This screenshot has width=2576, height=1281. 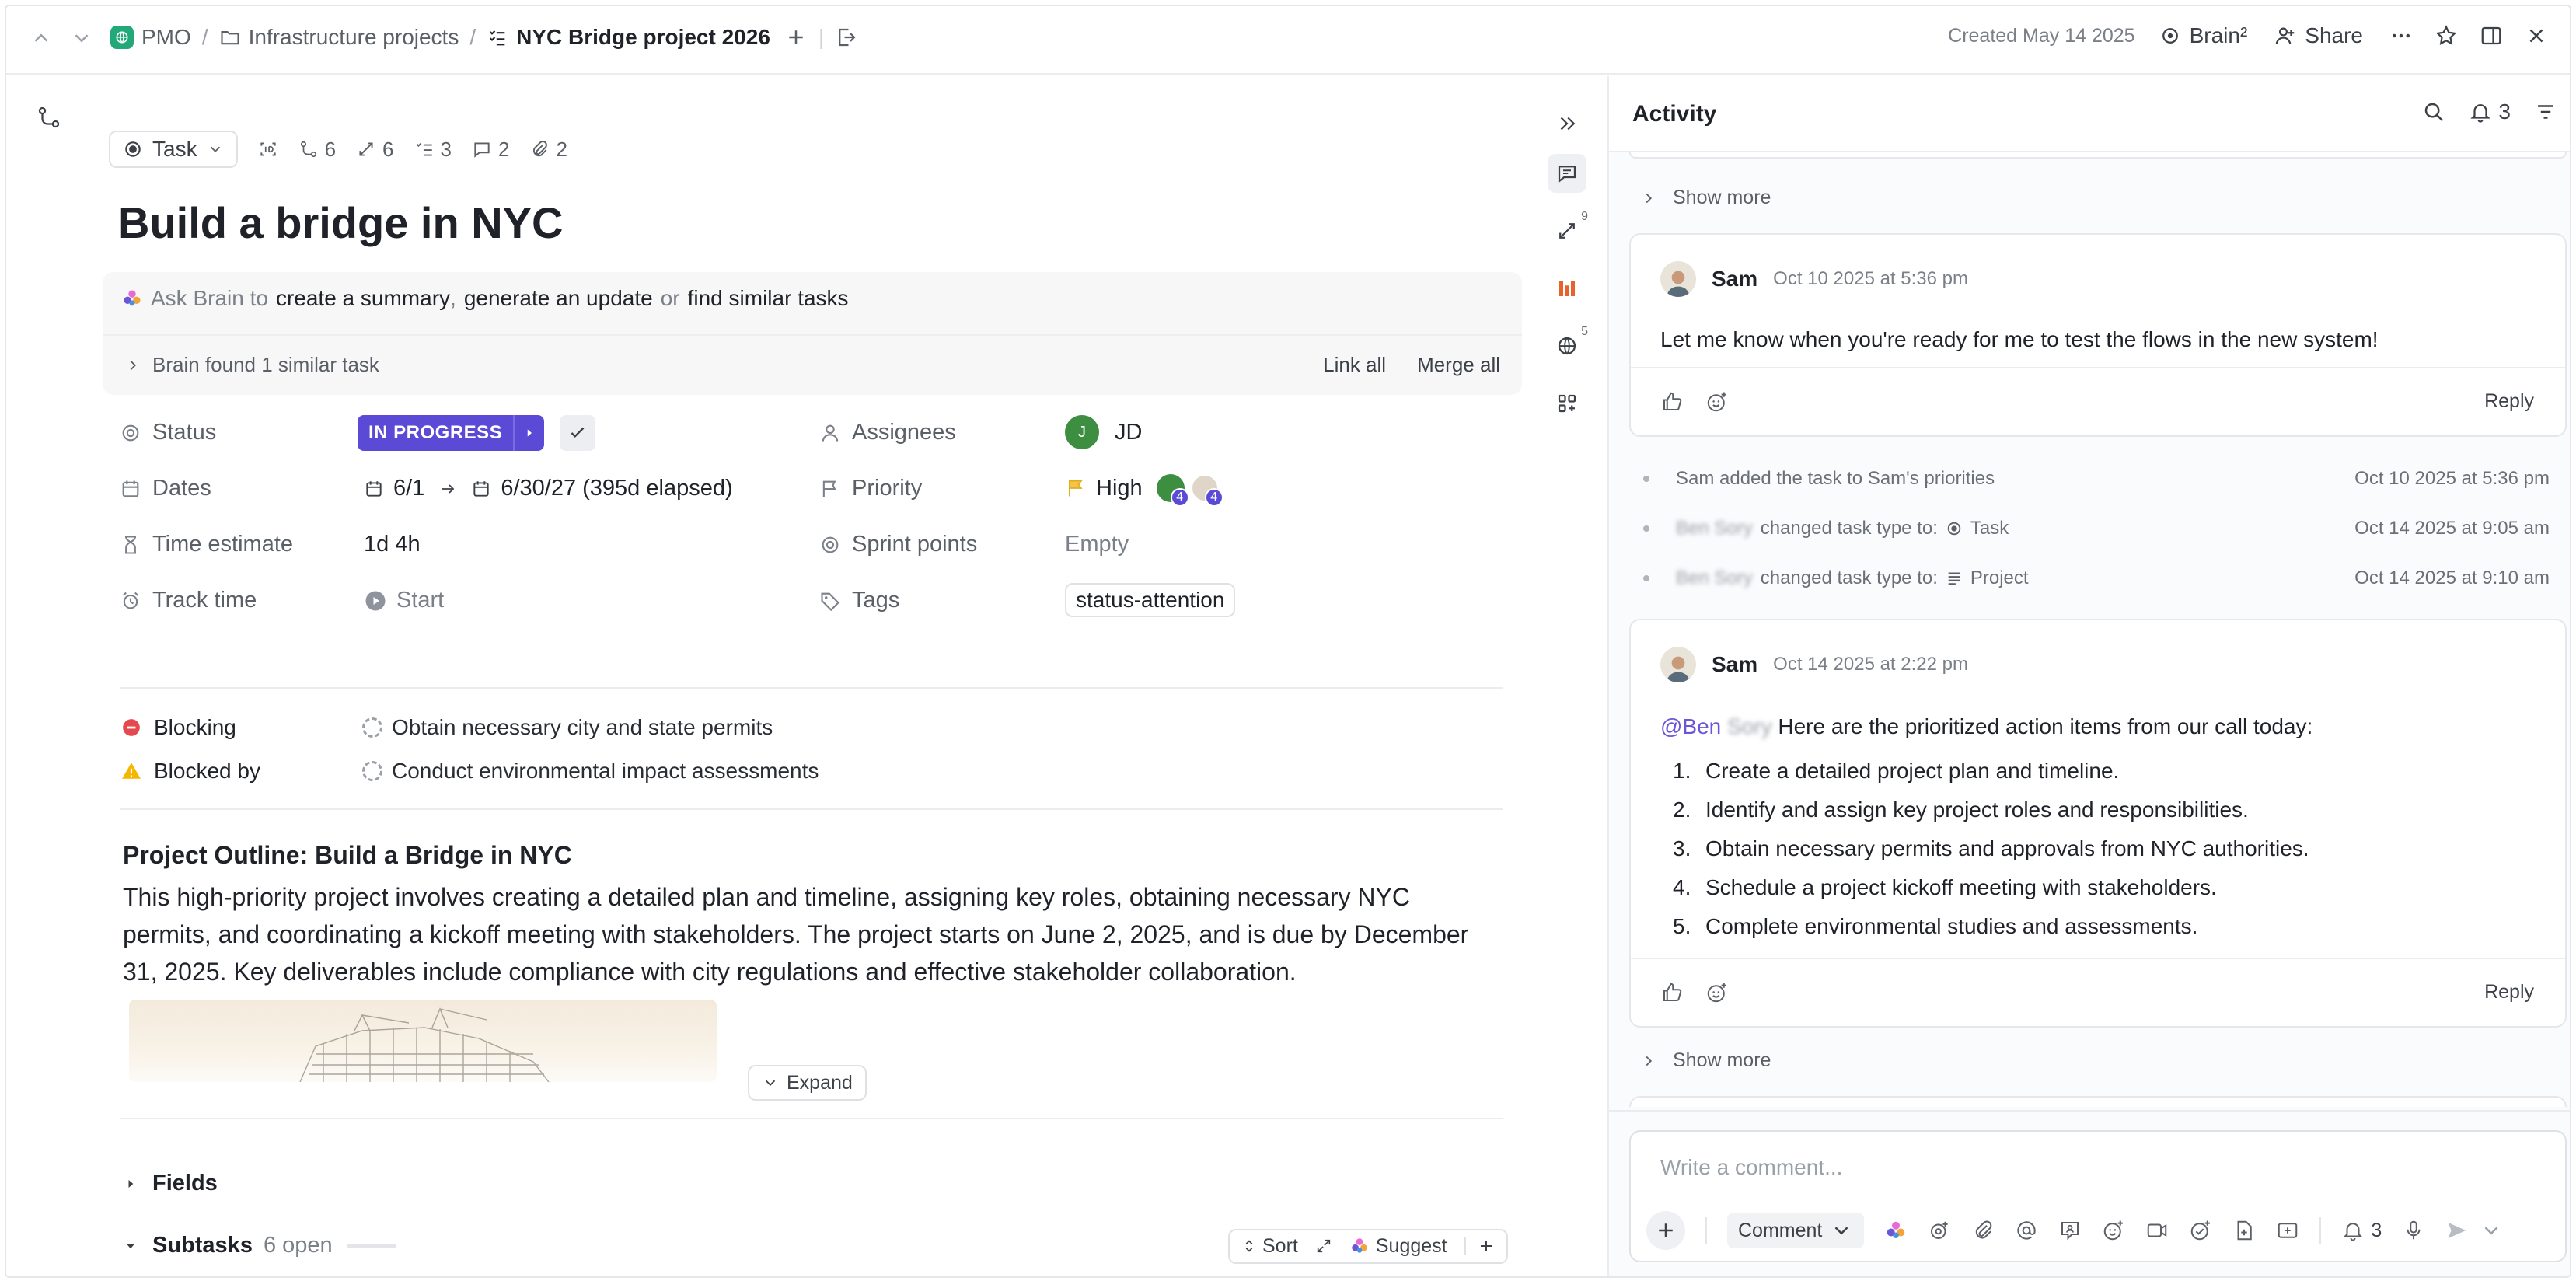 I want to click on filter-icon, so click(x=2546, y=112).